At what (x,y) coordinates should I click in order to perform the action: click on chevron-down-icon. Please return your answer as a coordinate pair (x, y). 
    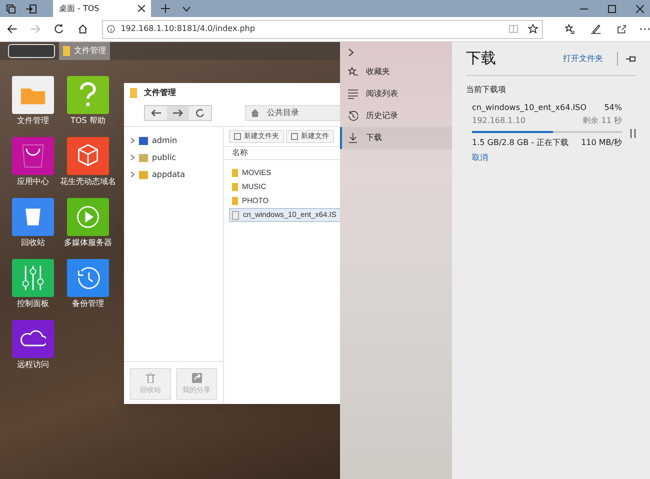
    Looking at the image, I should click on (186, 9).